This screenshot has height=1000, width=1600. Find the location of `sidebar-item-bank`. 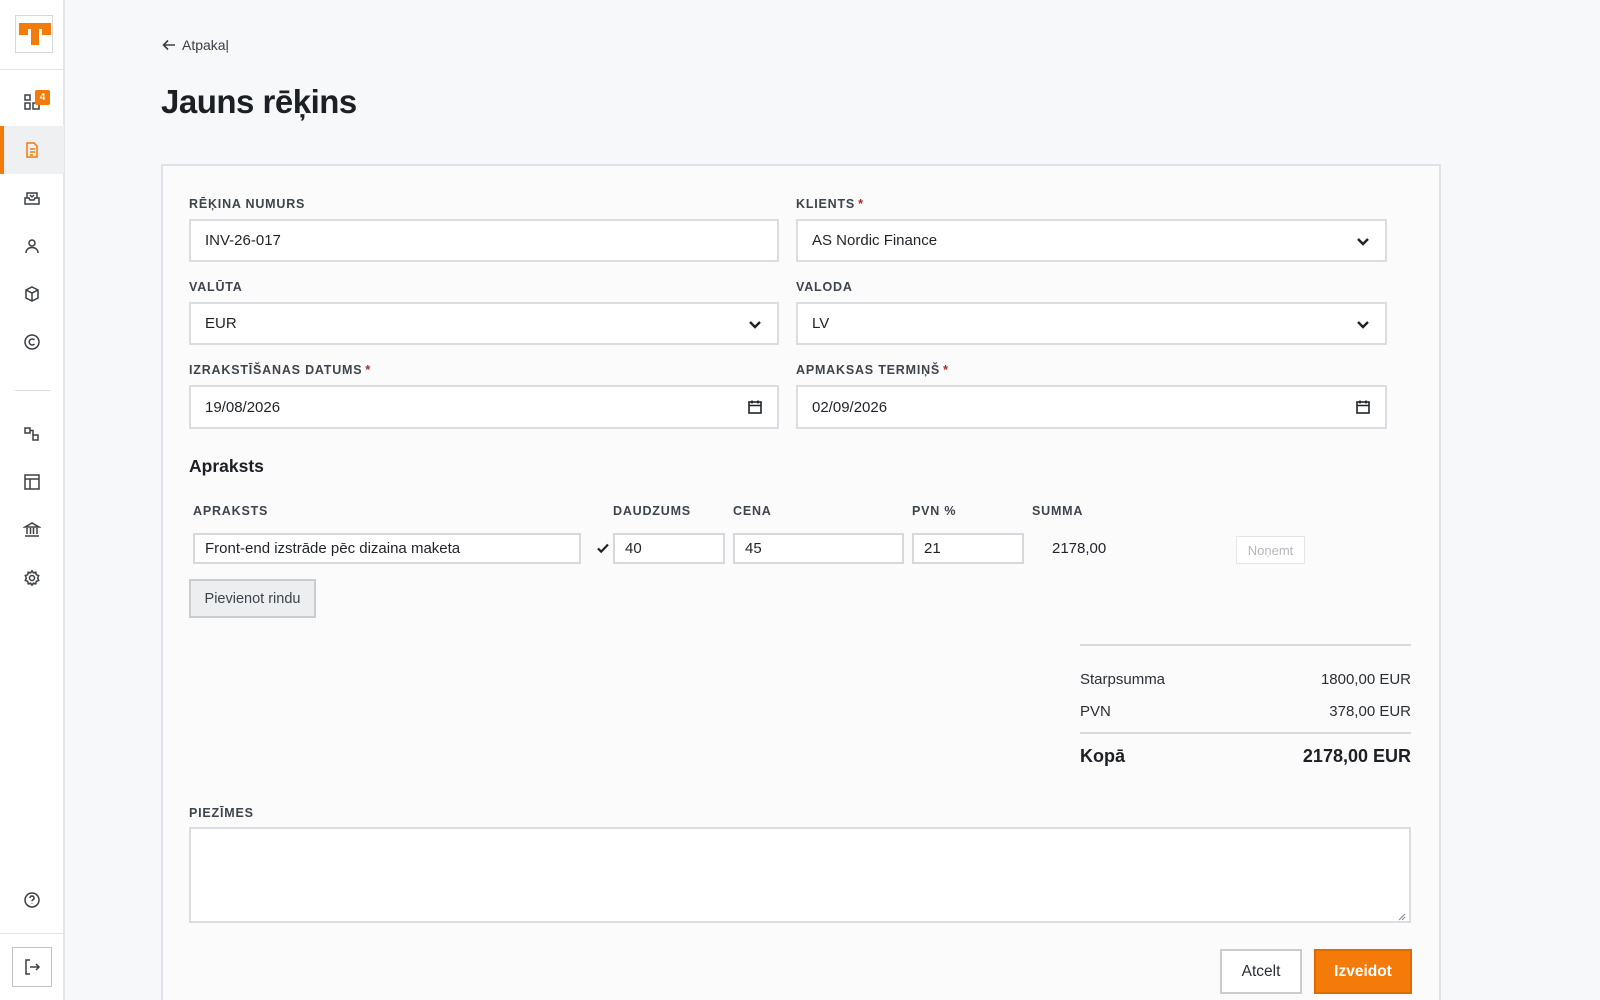

sidebar-item-bank is located at coordinates (32, 530).